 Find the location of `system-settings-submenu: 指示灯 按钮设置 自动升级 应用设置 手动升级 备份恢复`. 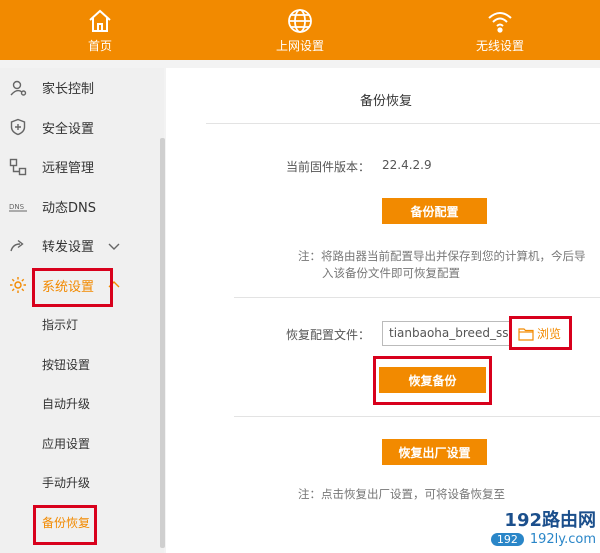

system-settings-submenu: 指示灯 按钮设置 自动升级 应用设置 手动升级 备份恢复 is located at coordinates (82, 423).